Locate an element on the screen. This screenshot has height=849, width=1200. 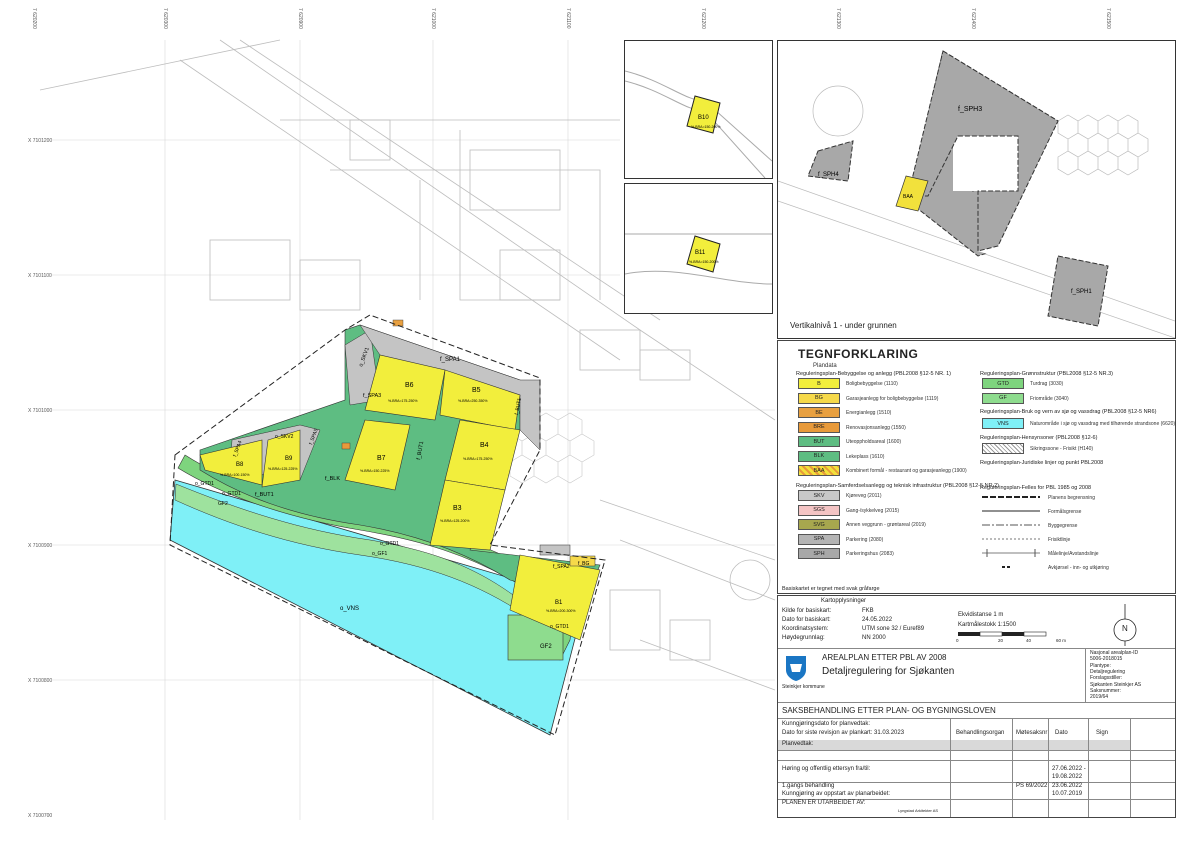
legend-item-label: Annen veggrunn - grøntareal (2019) is located at coordinates (886, 525).